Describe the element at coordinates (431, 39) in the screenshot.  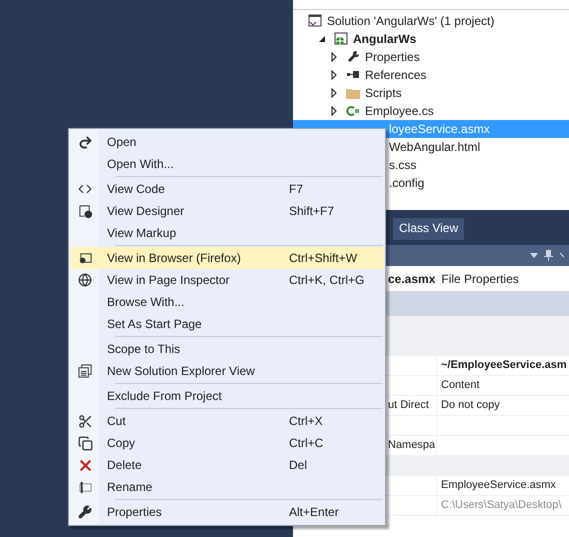
I see `tree-item: AngularWs` at that location.